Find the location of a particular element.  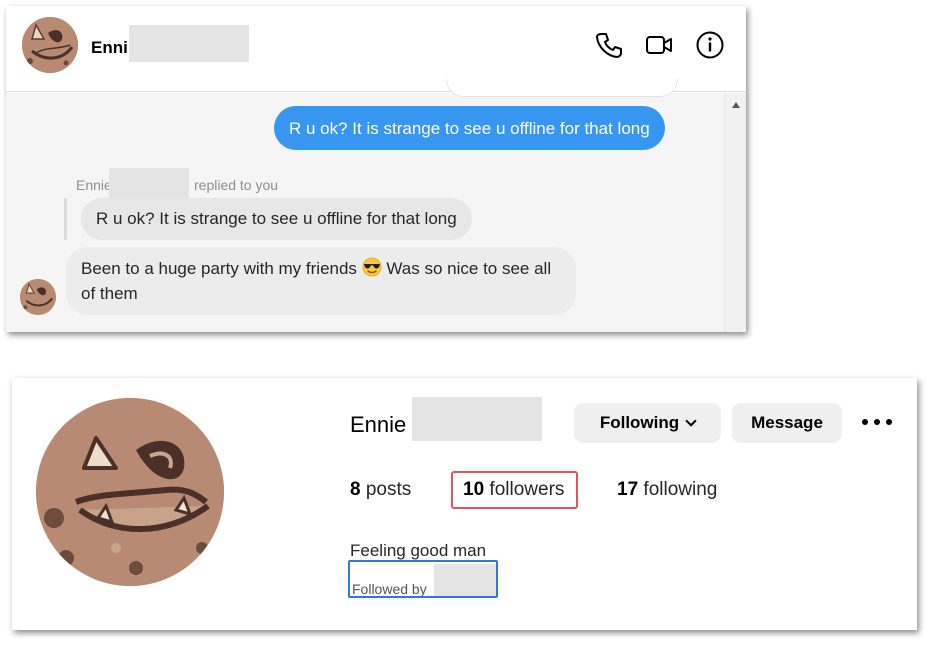

profile-avatar is located at coordinates (130, 492).